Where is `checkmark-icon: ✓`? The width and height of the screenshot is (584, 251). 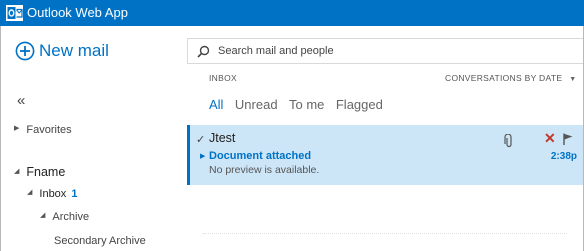 checkmark-icon: ✓ is located at coordinates (200, 139).